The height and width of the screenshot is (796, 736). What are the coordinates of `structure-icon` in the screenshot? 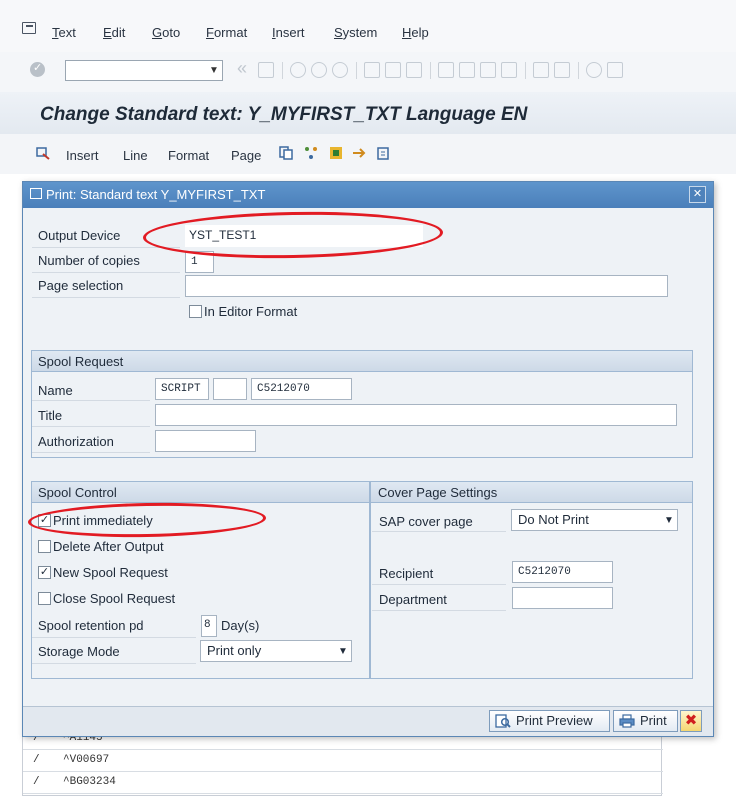 It's located at (311, 153).